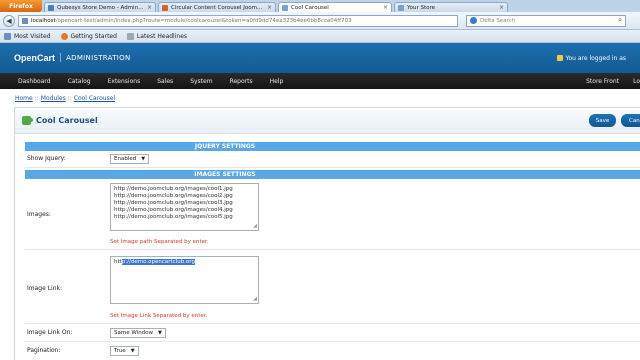 This screenshot has height=360, width=640. I want to click on search-engine-icon, so click(473, 20).